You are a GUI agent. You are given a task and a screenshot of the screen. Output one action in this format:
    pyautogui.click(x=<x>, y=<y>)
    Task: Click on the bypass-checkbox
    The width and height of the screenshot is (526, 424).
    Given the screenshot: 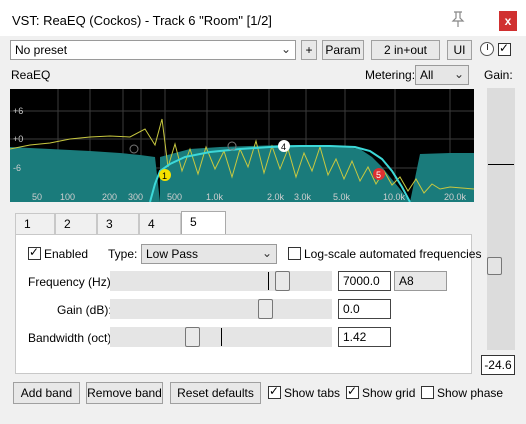 What is the action you would take?
    pyautogui.click(x=504, y=48)
    